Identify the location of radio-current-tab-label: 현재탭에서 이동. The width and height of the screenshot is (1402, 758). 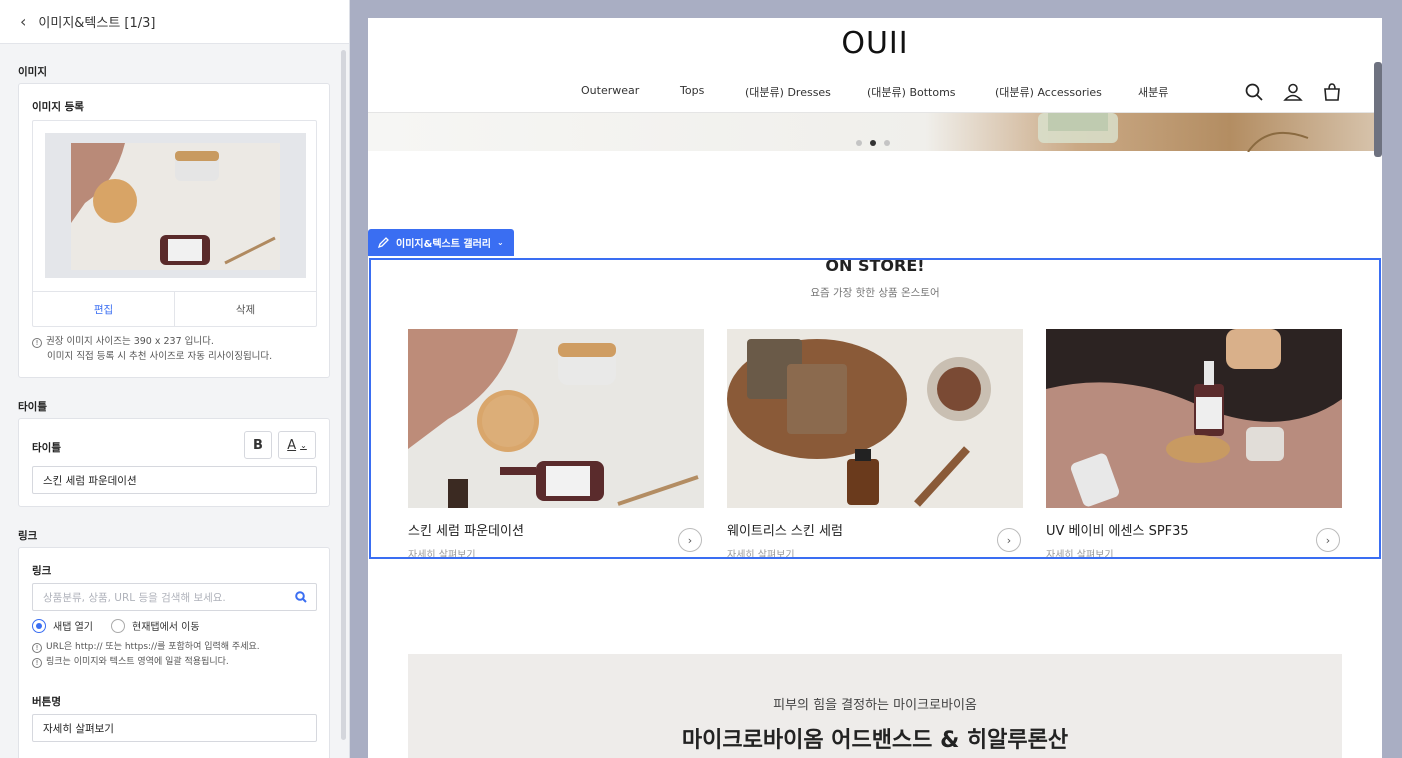
(166, 627).